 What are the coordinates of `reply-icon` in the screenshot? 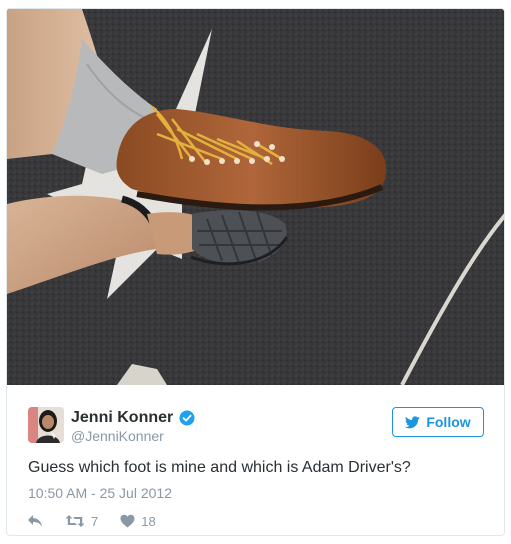 It's located at (35, 521).